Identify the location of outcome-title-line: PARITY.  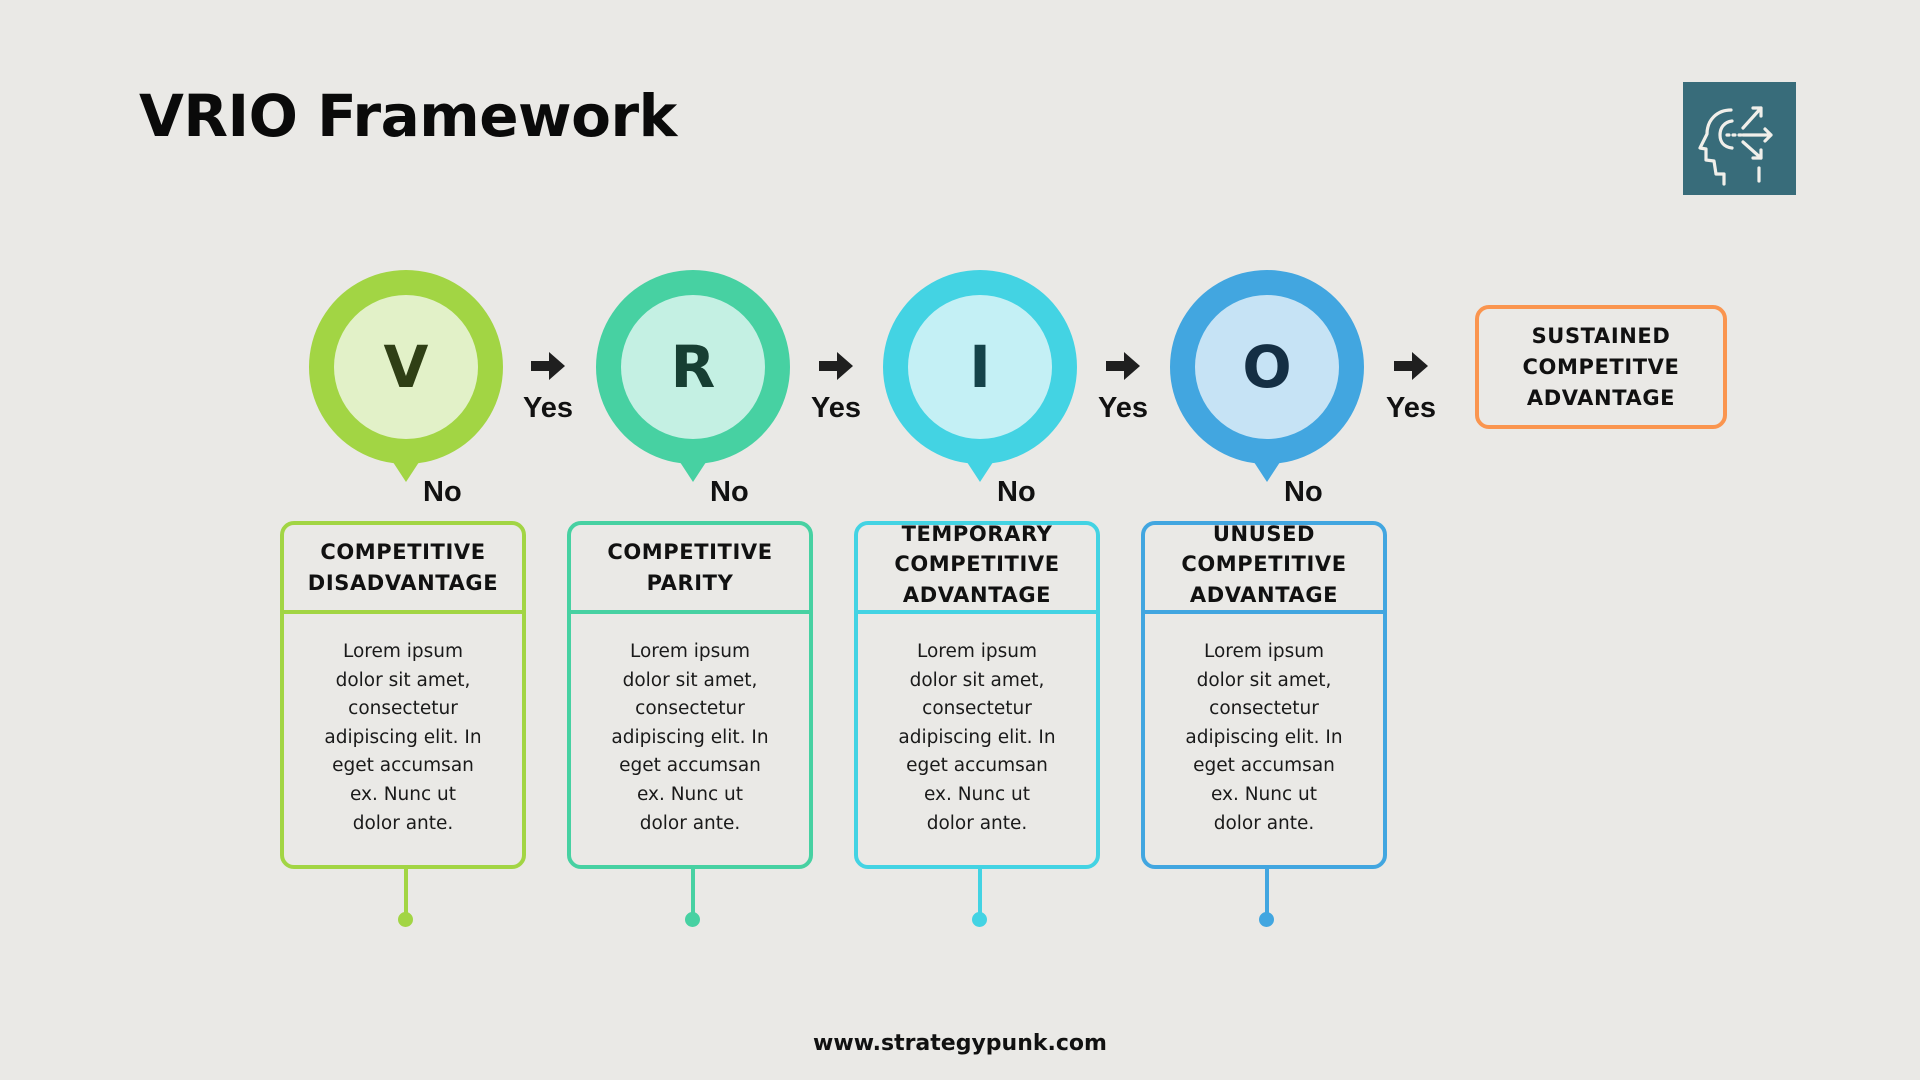
(690, 582).